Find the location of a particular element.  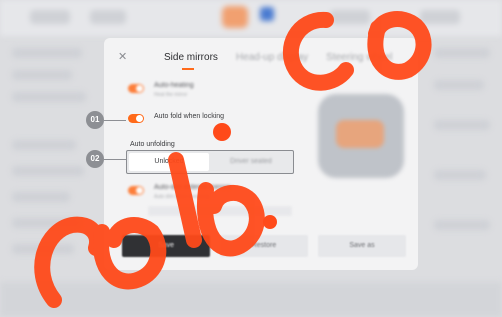

app-icon is located at coordinates (235, 17).